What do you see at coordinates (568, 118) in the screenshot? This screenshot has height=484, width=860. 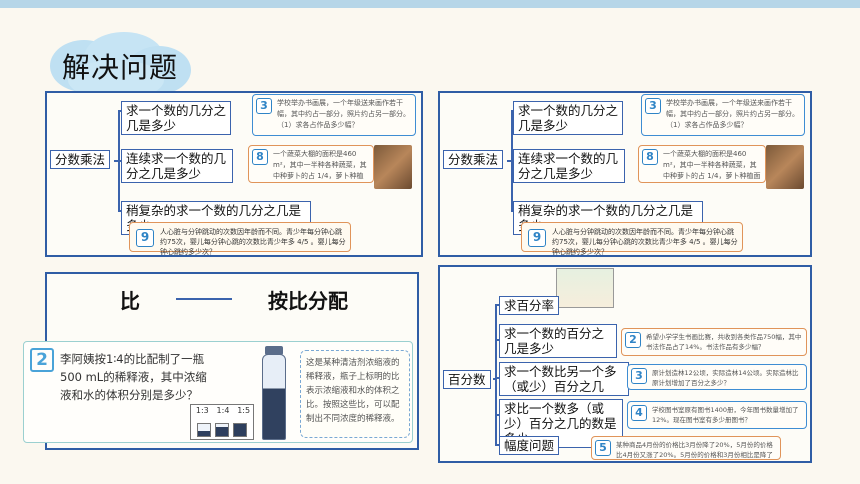 I see `panel2-item-1: 求一个数的几分之几是多少` at bounding box center [568, 118].